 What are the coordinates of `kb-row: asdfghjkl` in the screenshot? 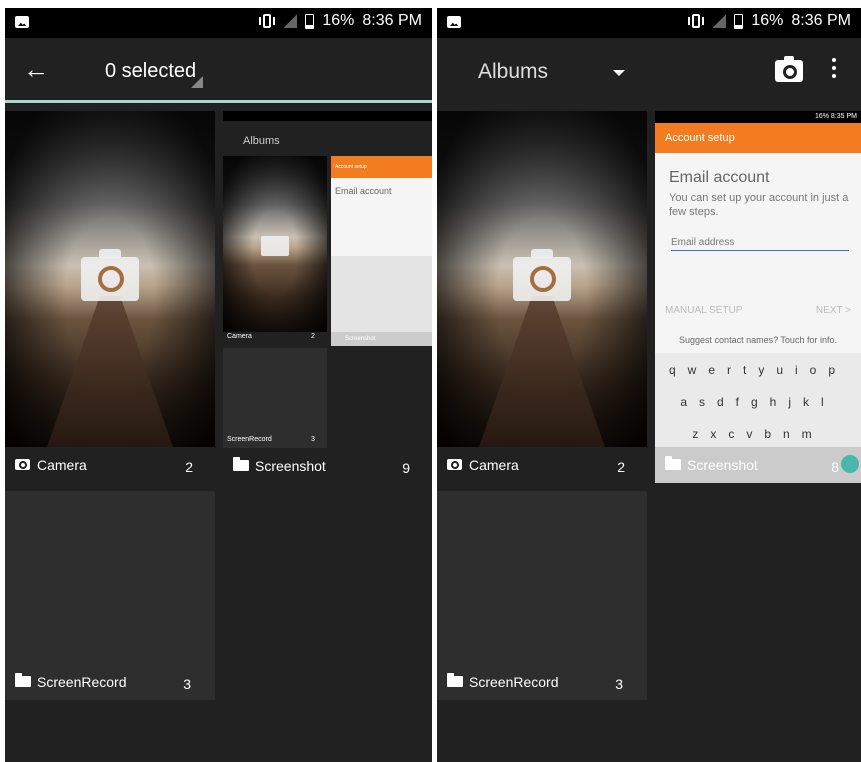 It's located at (758, 402).